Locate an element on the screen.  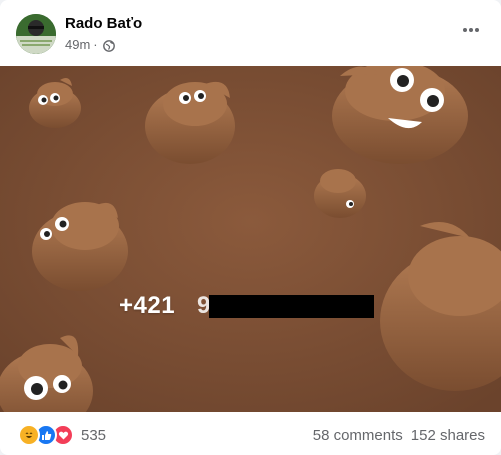
post-meta: 49m · is located at coordinates (90, 44).